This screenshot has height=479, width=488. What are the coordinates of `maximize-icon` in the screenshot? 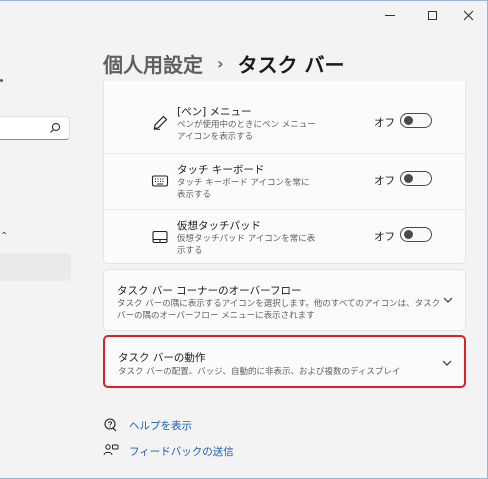 It's located at (432, 15).